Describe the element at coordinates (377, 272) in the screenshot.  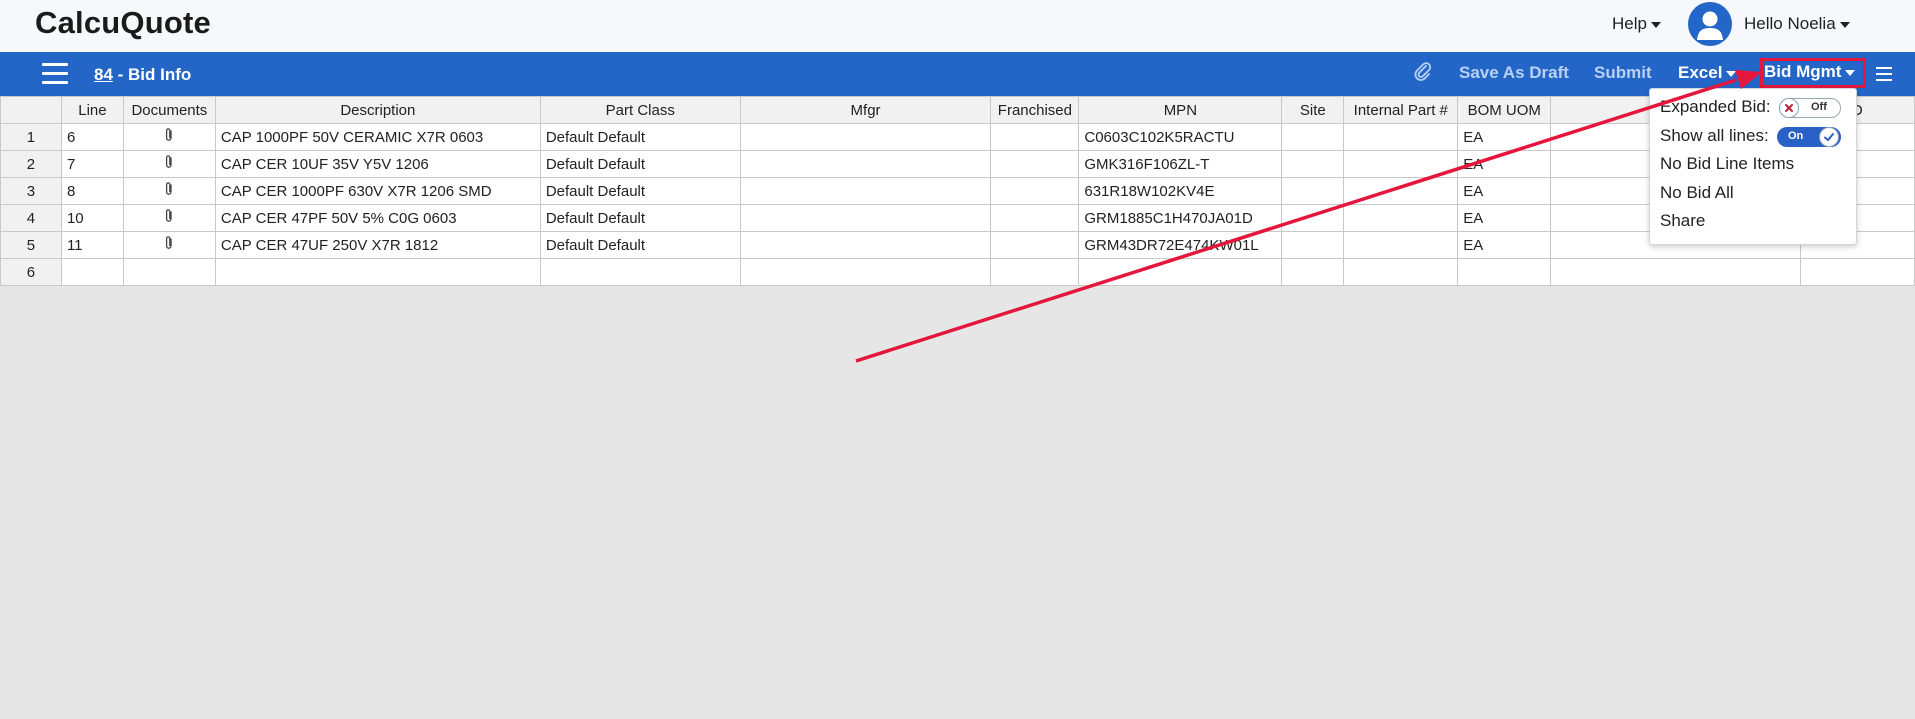
I see `description-cell` at that location.